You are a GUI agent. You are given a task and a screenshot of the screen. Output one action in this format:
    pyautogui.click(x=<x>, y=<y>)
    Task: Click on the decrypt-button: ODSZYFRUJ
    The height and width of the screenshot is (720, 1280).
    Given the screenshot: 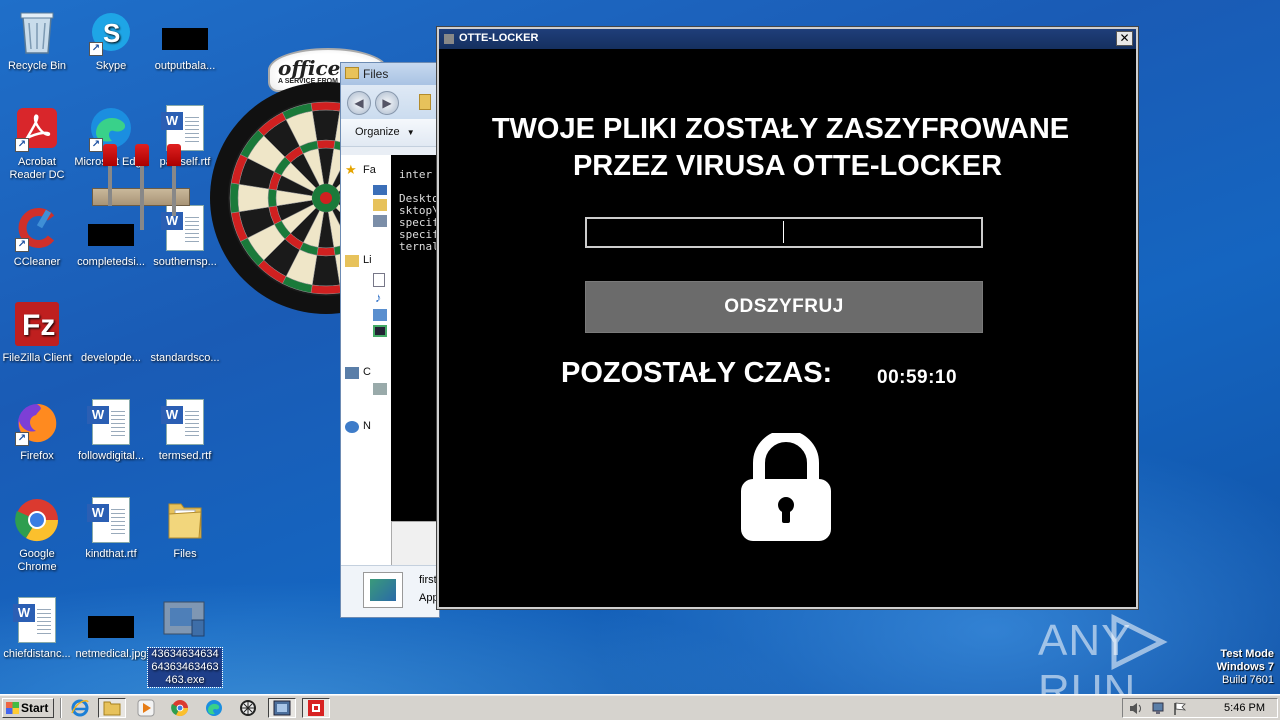 What is the action you would take?
    pyautogui.click(x=784, y=307)
    